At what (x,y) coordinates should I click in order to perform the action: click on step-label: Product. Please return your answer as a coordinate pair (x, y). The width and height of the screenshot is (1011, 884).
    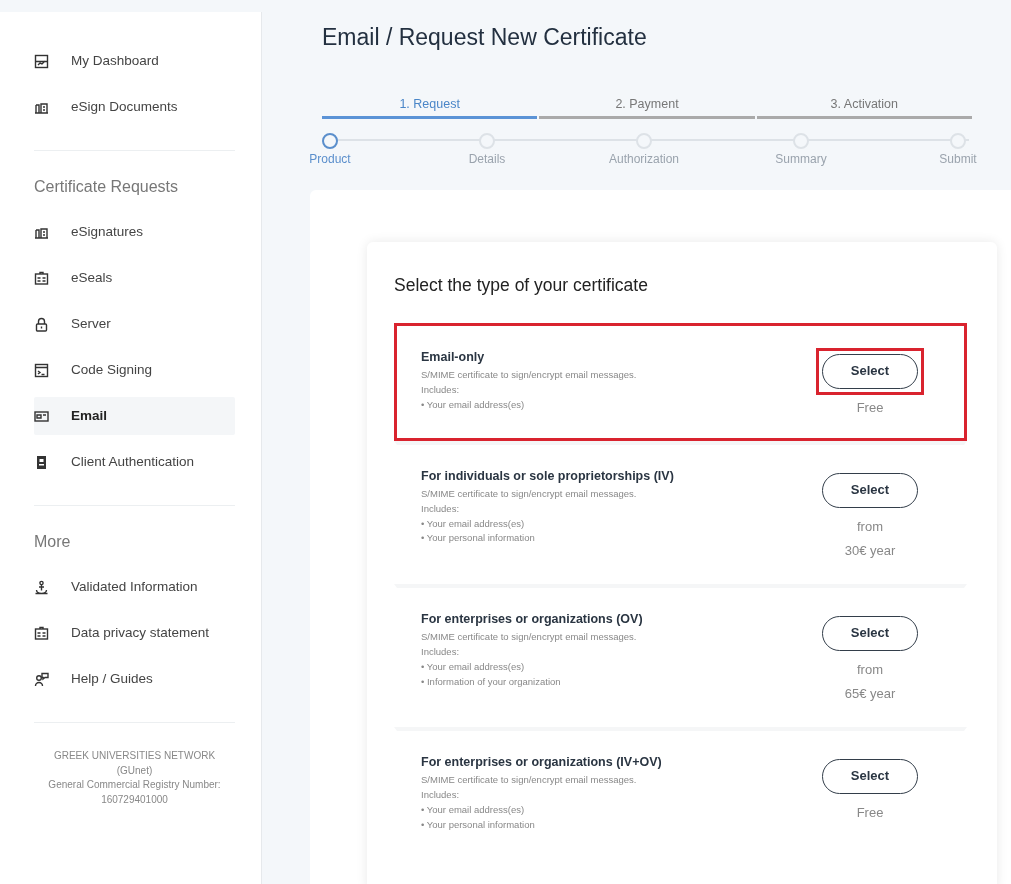
    Looking at the image, I should click on (330, 160).